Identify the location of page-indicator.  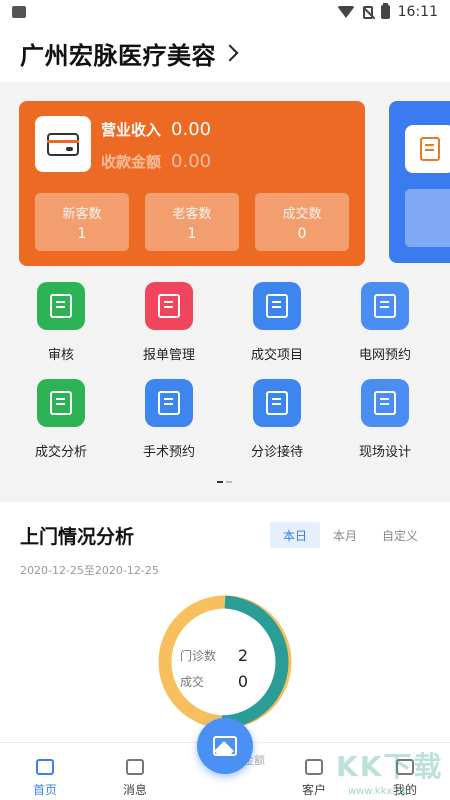
(224, 482).